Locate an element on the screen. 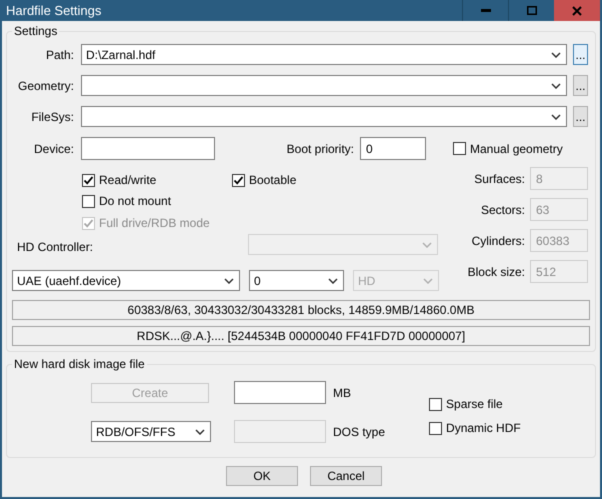 The width and height of the screenshot is (602, 499). field-label: Device: is located at coordinates (53, 149).